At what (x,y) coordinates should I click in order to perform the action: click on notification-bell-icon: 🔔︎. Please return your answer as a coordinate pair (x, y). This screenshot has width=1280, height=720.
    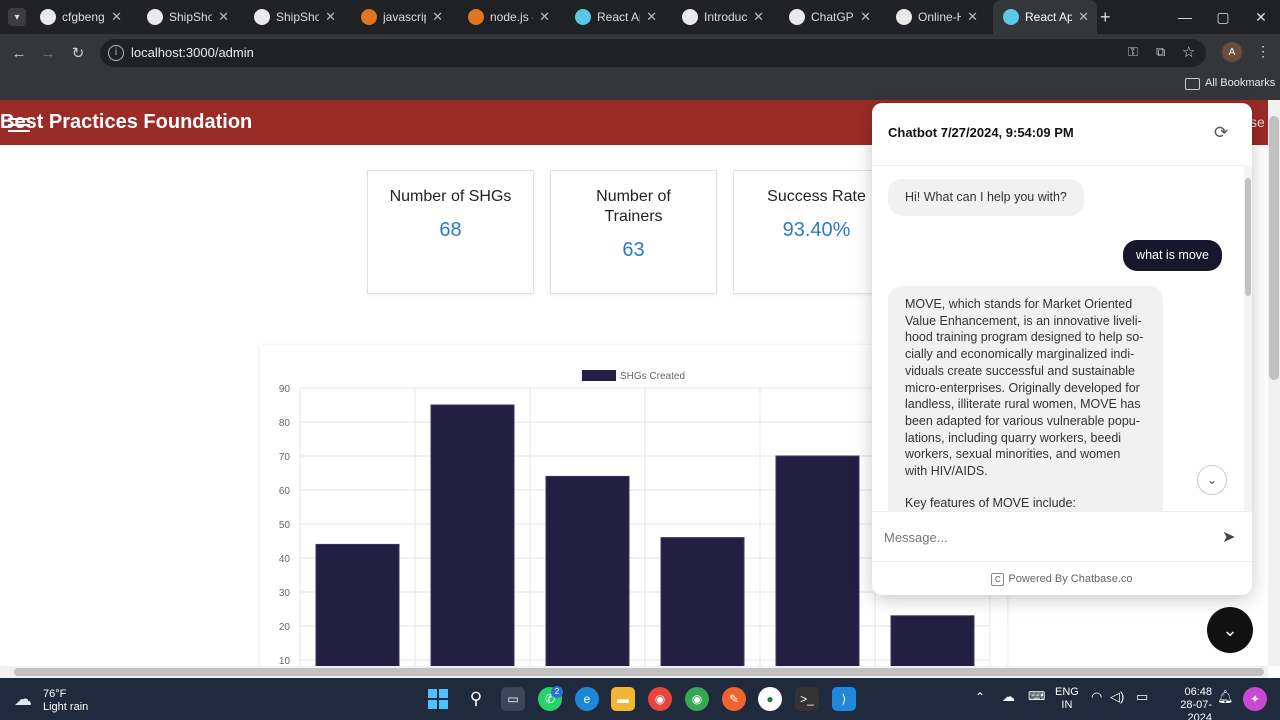
    Looking at the image, I should click on (1225, 697).